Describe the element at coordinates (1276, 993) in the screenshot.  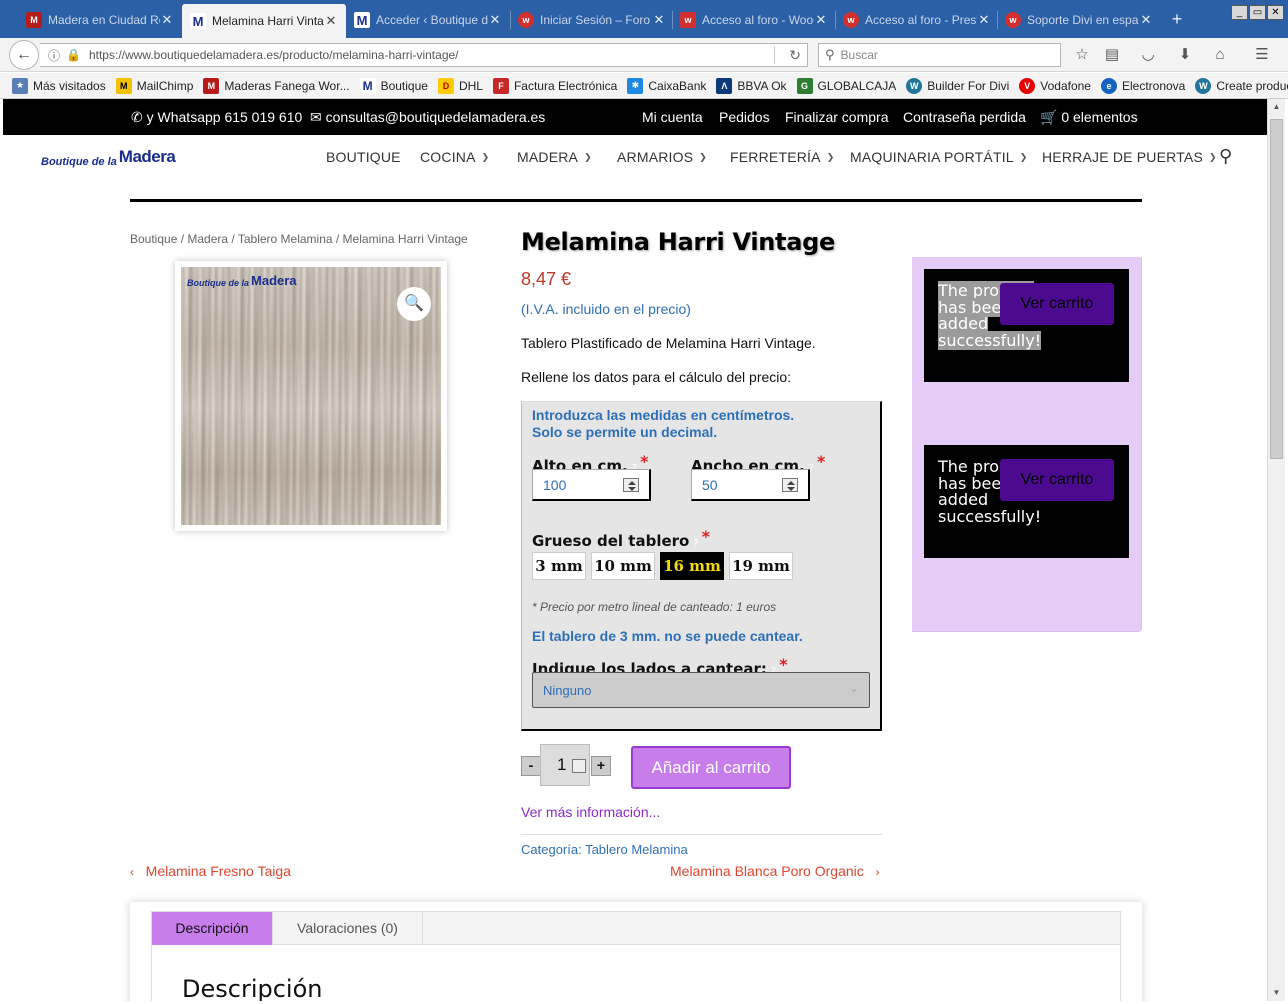
I see `scroll-down-icon: ▼` at that location.